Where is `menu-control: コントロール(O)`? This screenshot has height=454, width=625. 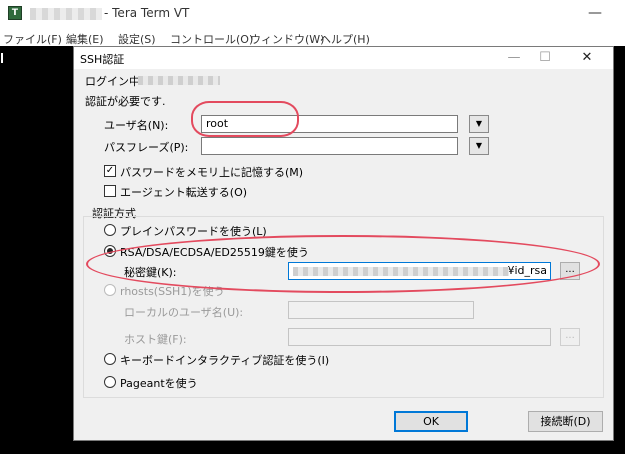
menu-control: コントロール(O) is located at coordinates (211, 39).